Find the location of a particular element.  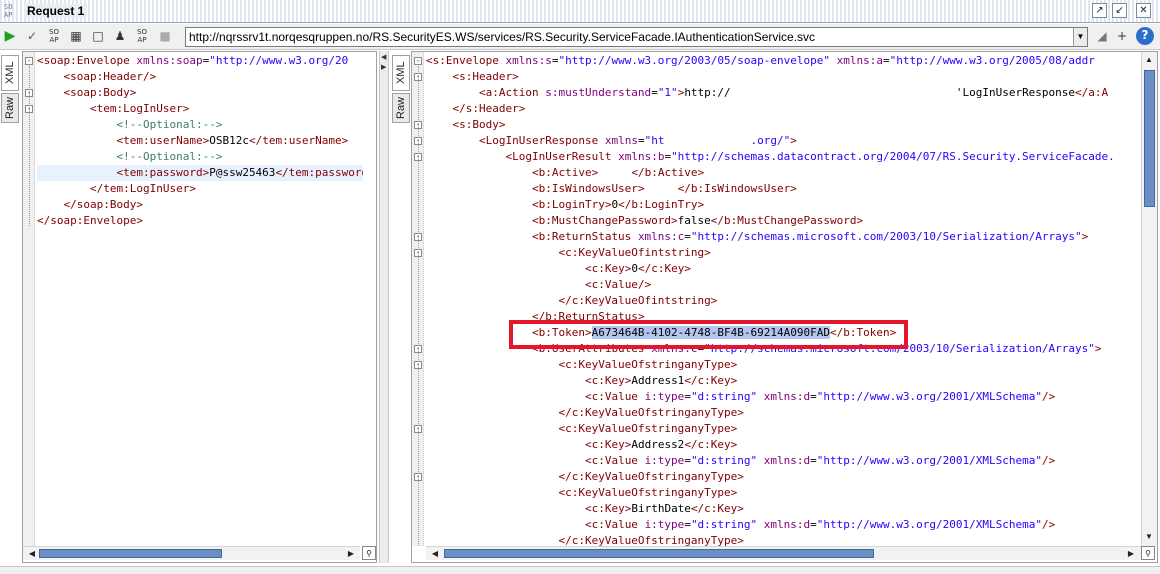

response-code-line: <b:IsWindowsUser> </b:IsWindowsUser> is located at coordinates (782, 189).